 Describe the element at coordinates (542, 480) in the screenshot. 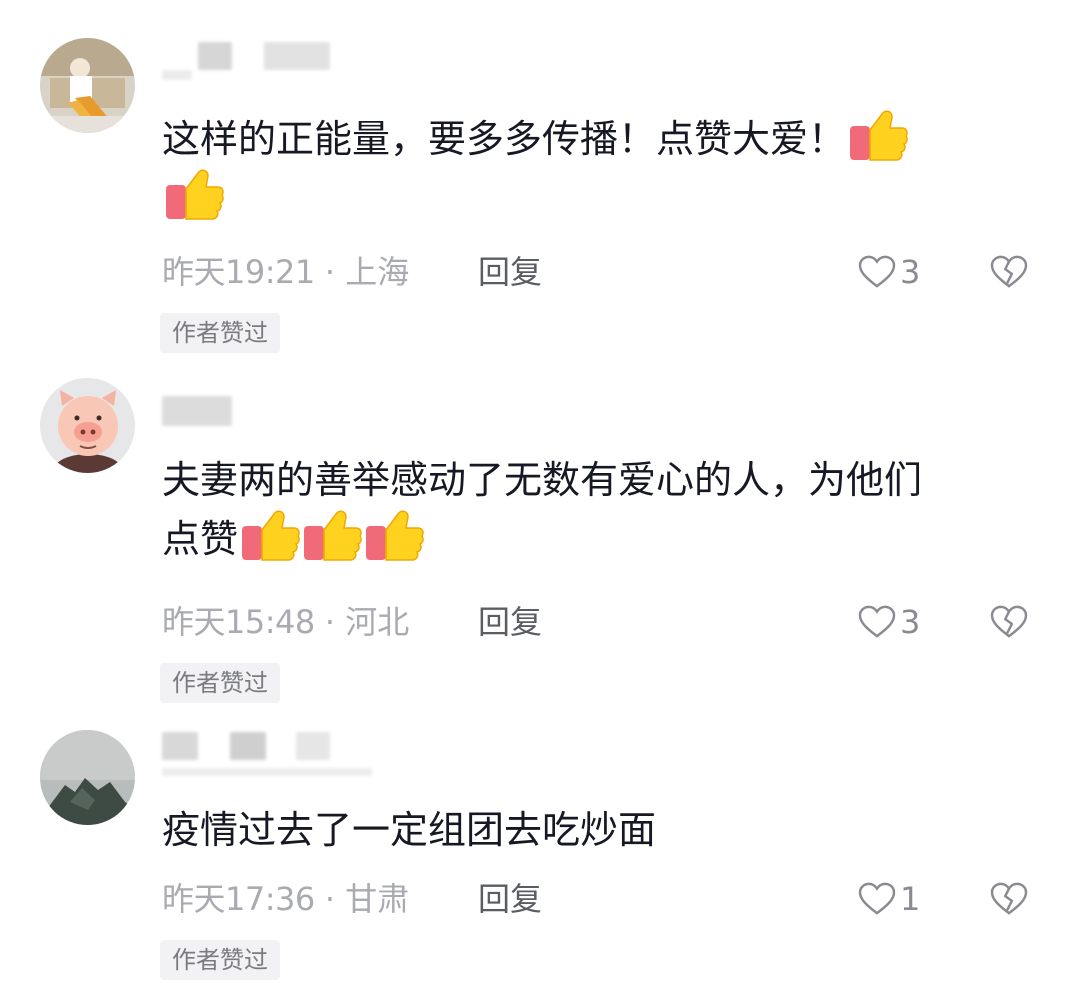

I see `comment-text-line-1: 夫妻两的善举感动了无数有爱心的人，为他们` at that location.